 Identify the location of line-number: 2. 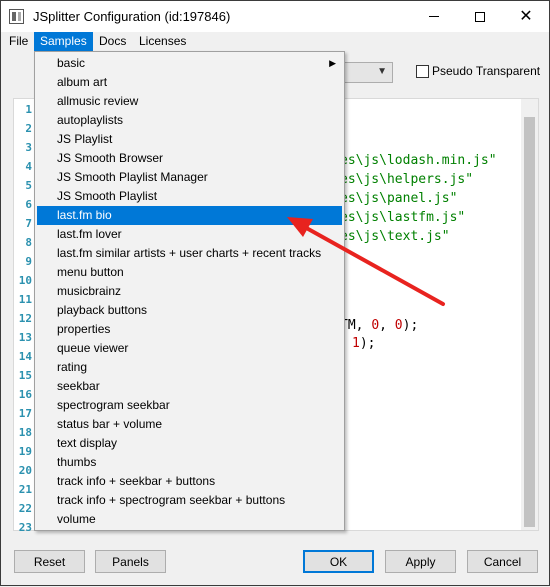
(28, 128).